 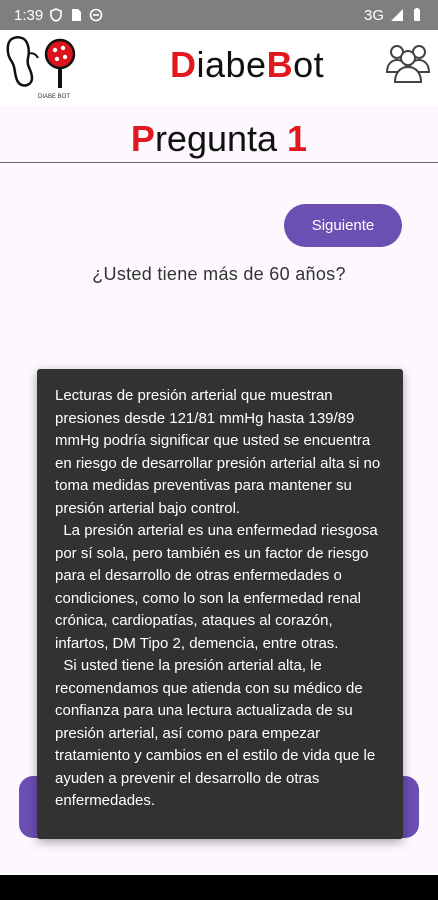 What do you see at coordinates (41, 68) in the screenshot?
I see `kidney-logo-icon: DIABE BOT` at bounding box center [41, 68].